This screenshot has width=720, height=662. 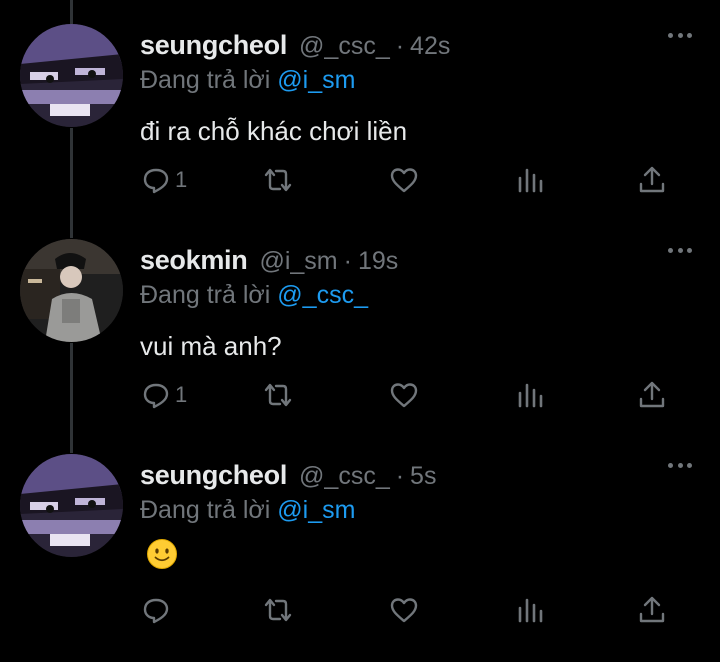 I want to click on tweet-text: đi ra chỗ khác chơi liền, so click(x=274, y=131).